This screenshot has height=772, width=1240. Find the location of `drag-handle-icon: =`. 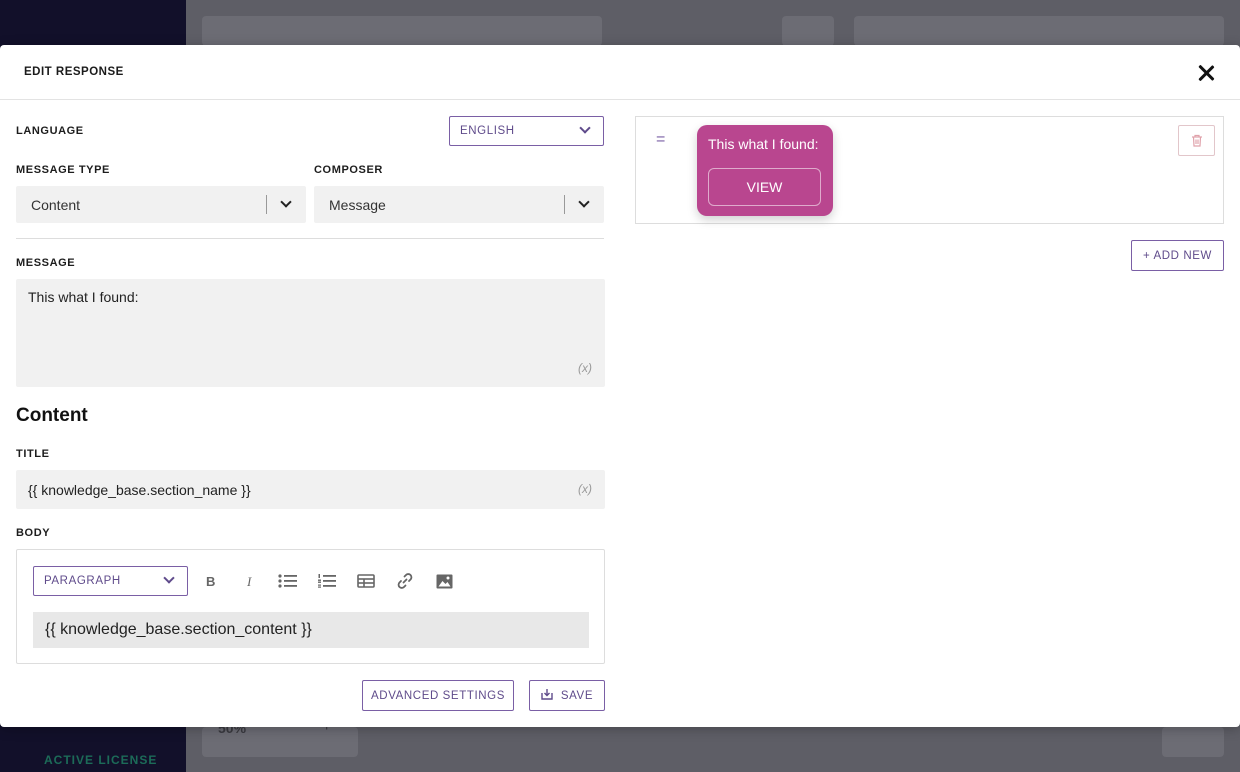

drag-handle-icon: = is located at coordinates (660, 140).